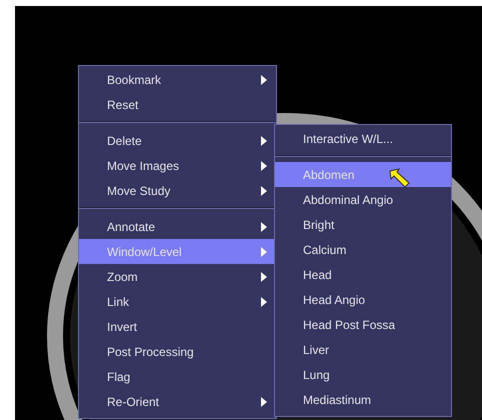 This screenshot has width=482, height=420. Describe the element at coordinates (177, 326) in the screenshot. I see `menu-item: Invert` at that location.